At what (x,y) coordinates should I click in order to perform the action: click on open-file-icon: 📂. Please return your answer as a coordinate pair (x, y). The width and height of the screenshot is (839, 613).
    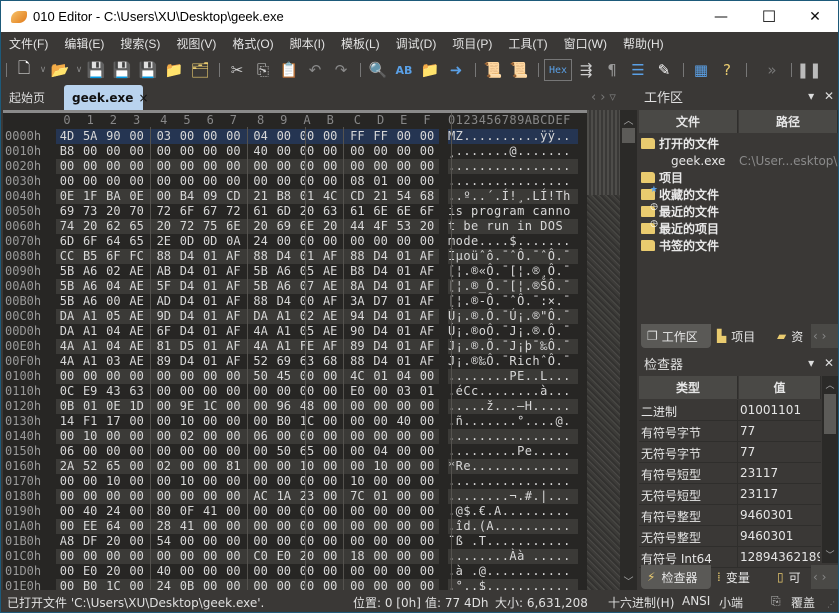
    Looking at the image, I should click on (60, 70).